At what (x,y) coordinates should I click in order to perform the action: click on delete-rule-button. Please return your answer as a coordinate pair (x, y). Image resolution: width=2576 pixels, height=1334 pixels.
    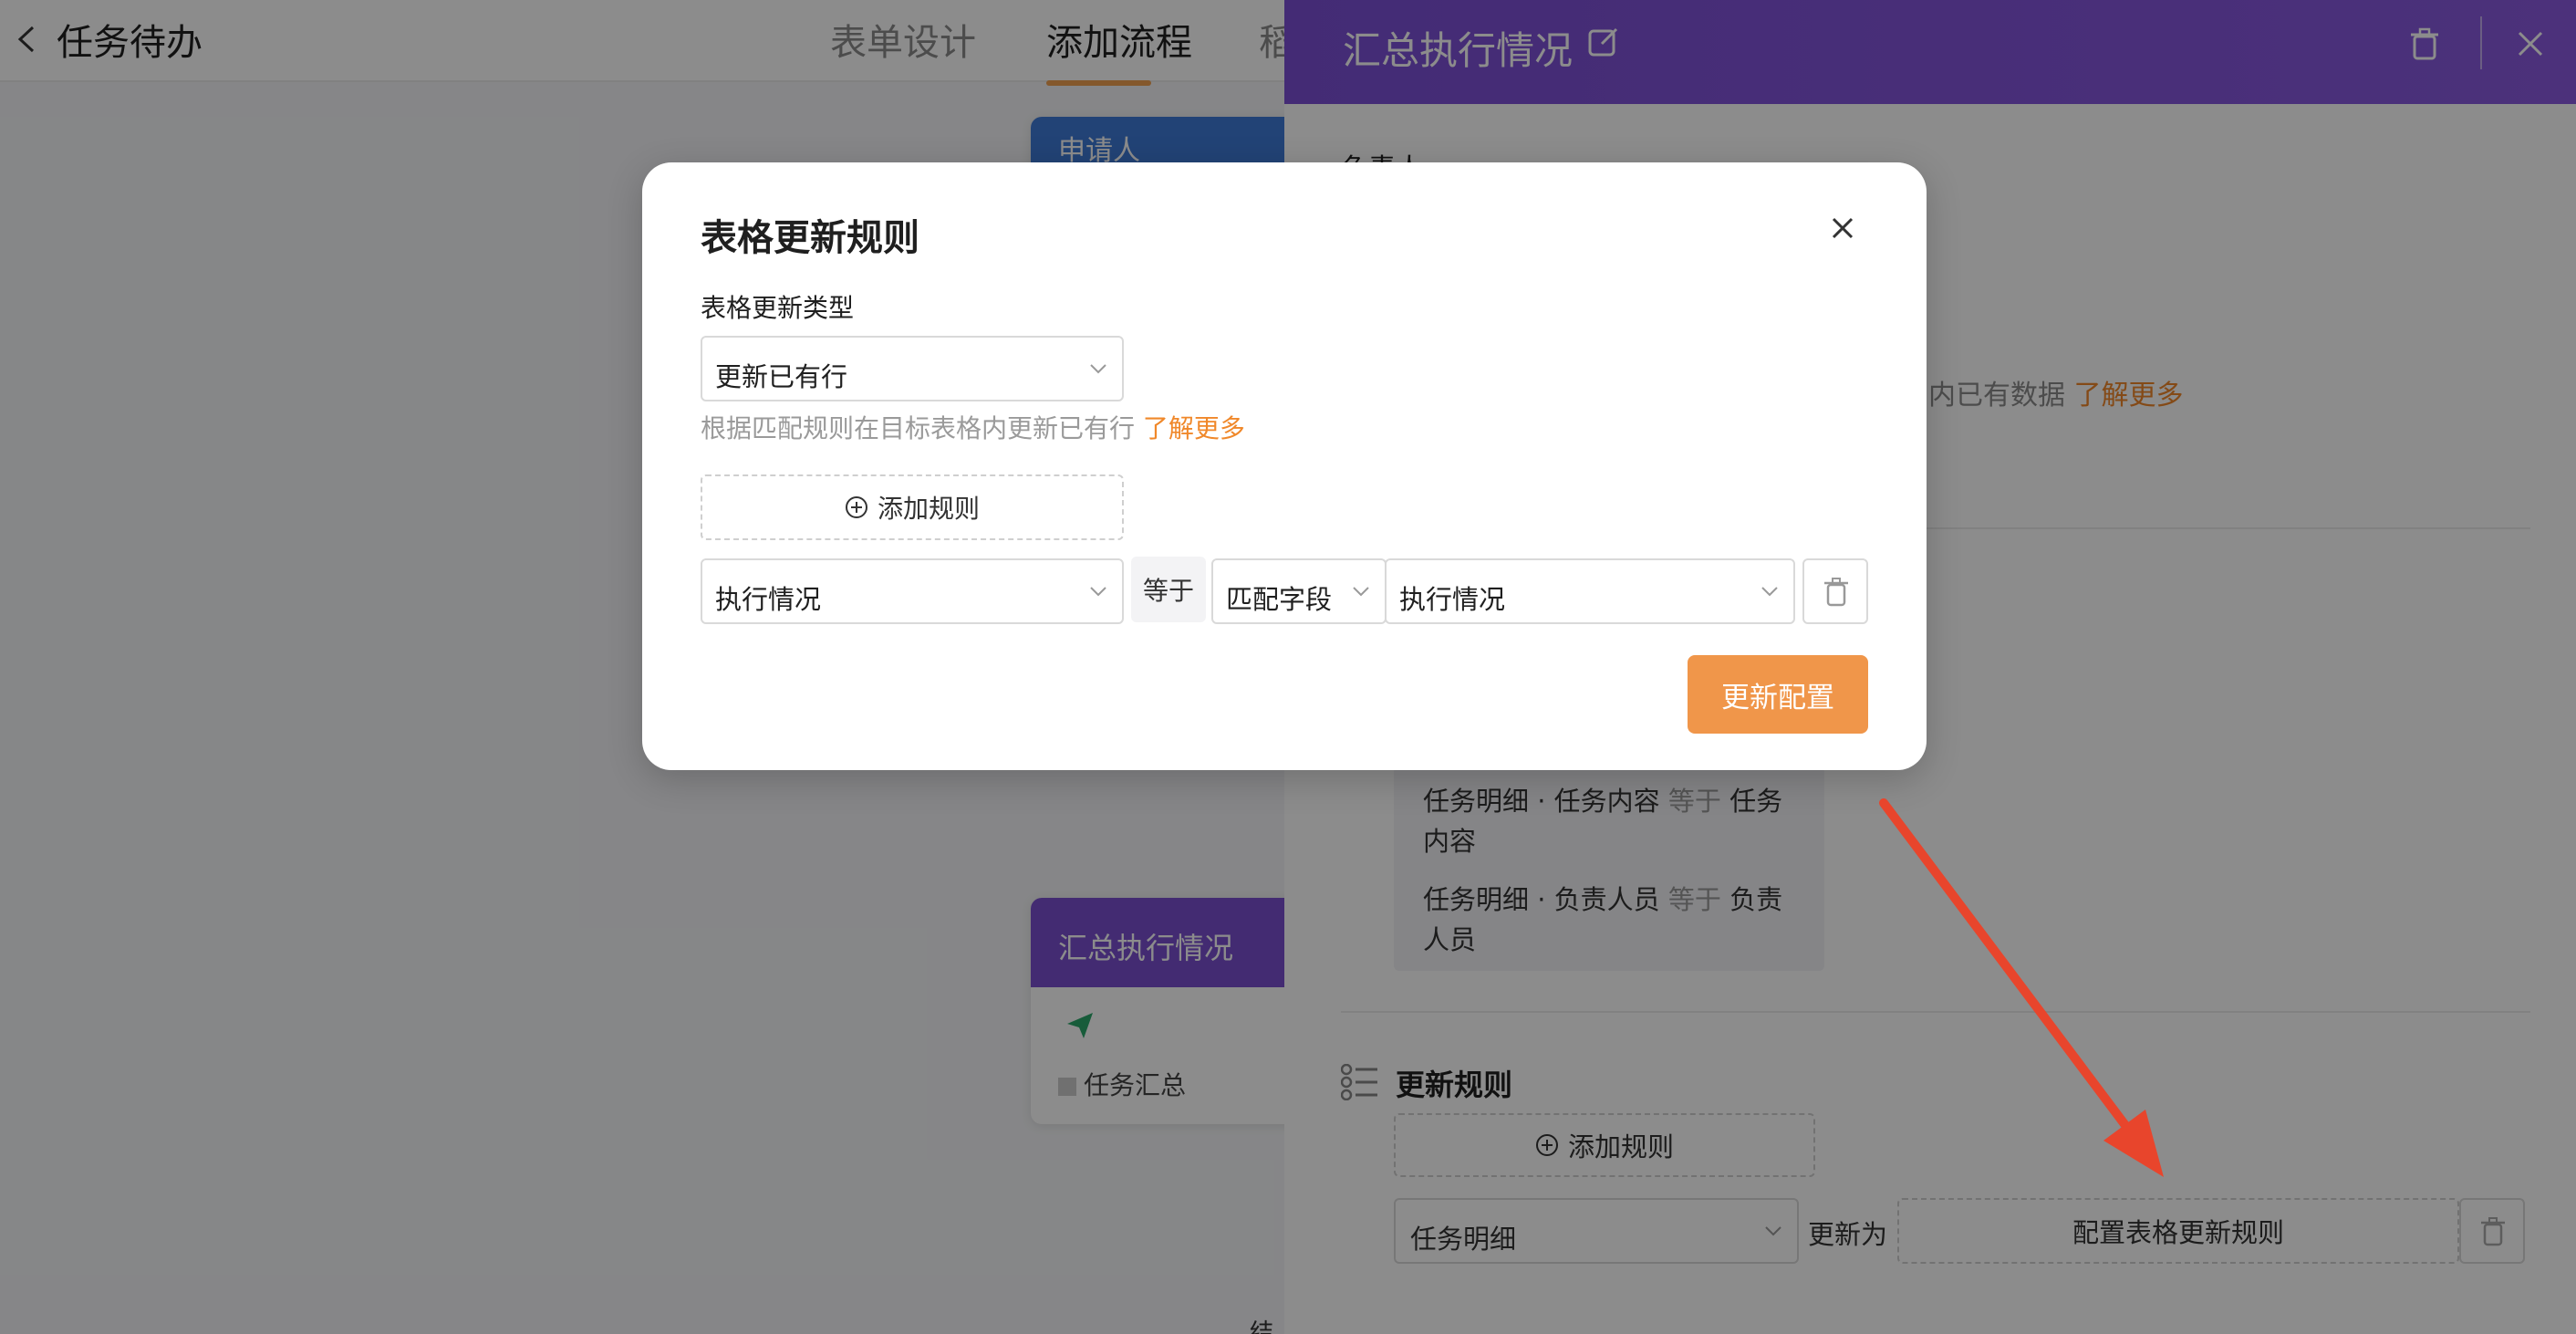
    Looking at the image, I should click on (1835, 591).